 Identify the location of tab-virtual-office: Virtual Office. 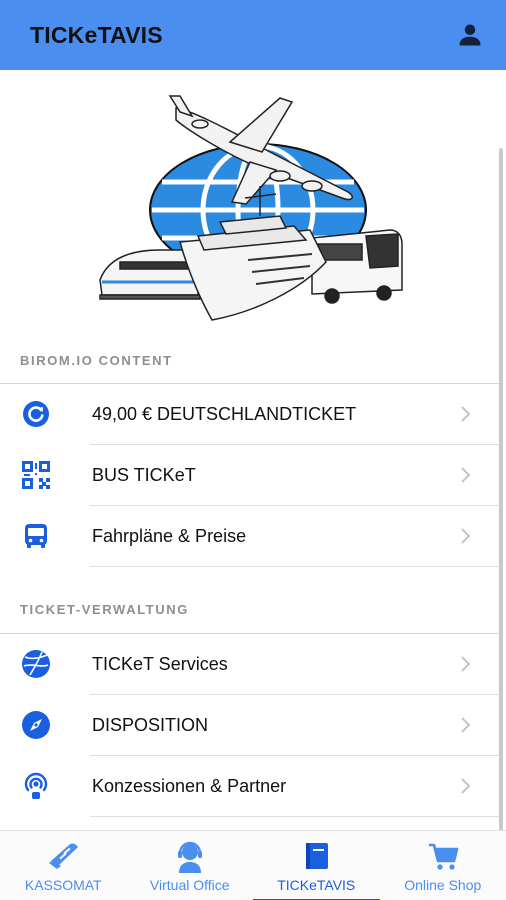
(190, 865).